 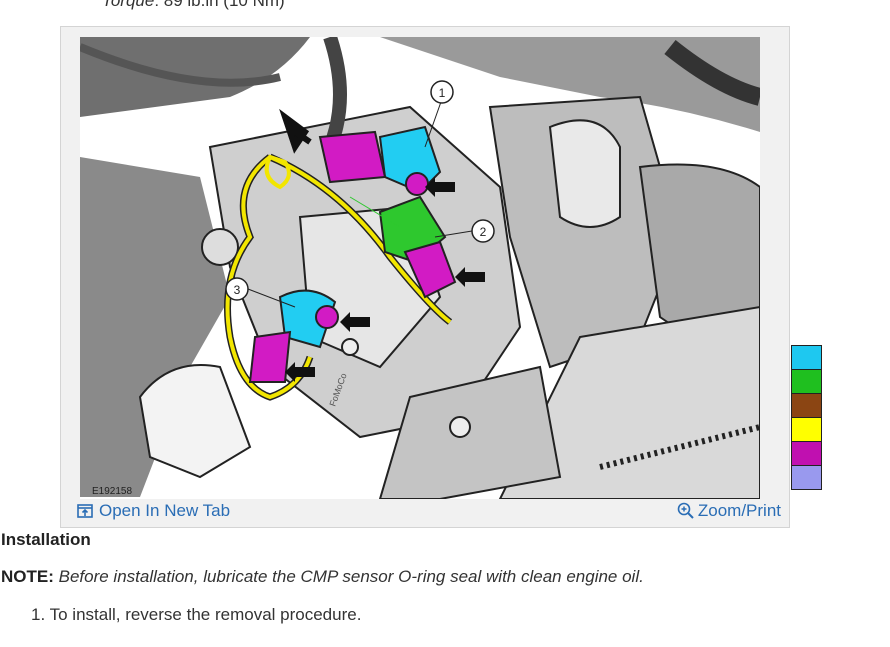 What do you see at coordinates (38, 614) in the screenshot?
I see `step-number: 1.` at bounding box center [38, 614].